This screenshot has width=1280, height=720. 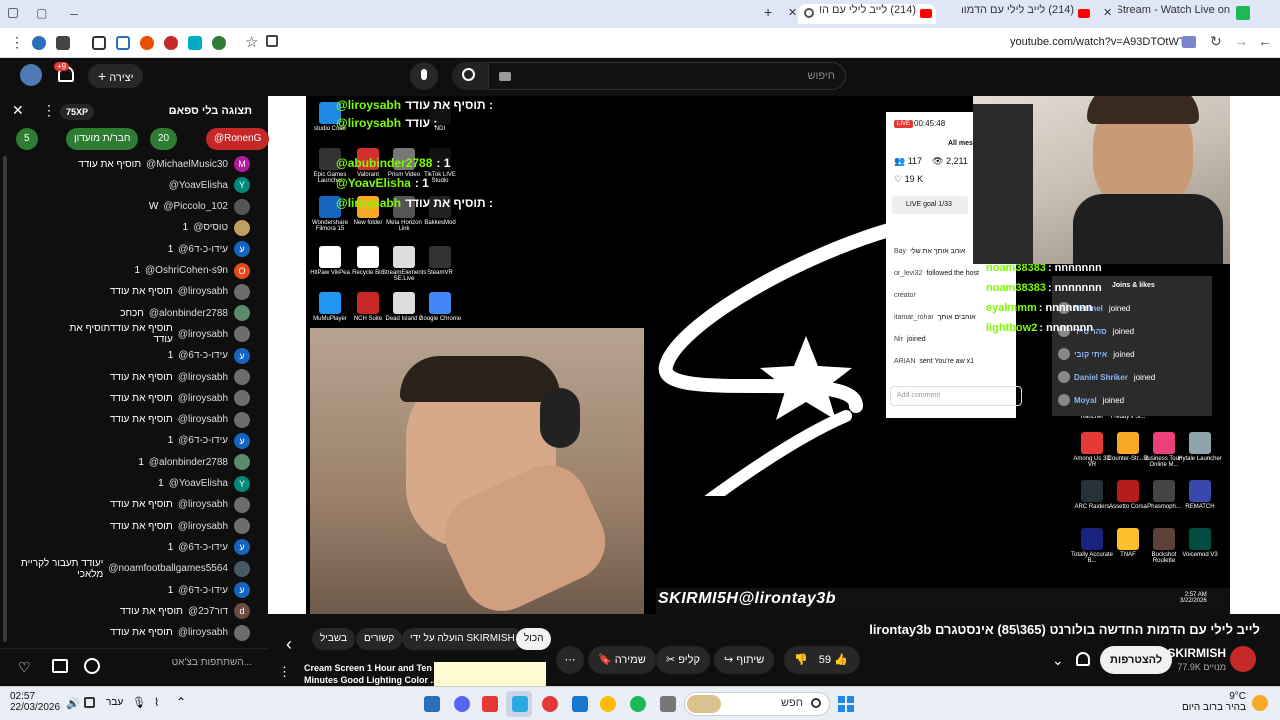 I want to click on taskbar-grid-icon, so click(x=580, y=704).